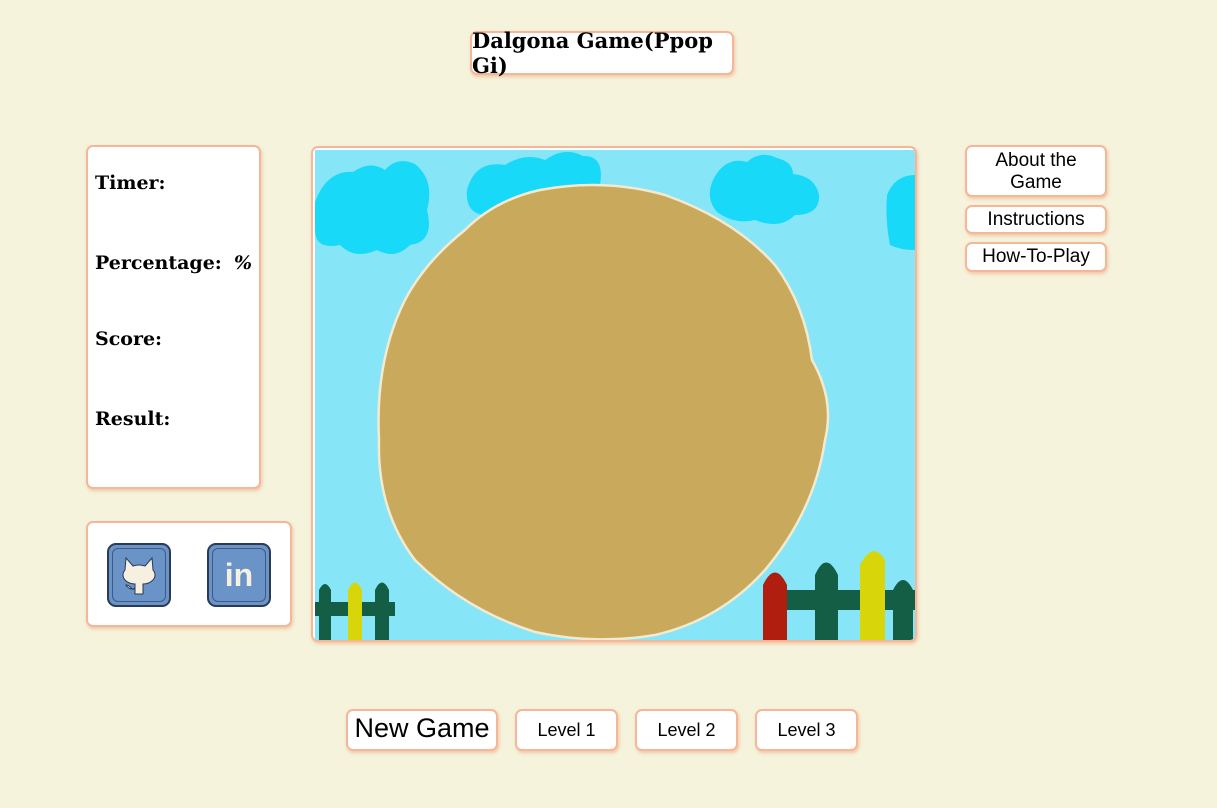 The width and height of the screenshot is (1217, 808). Describe the element at coordinates (602, 53) in the screenshot. I see `page-title: Dalgona Game(Ppop Gi)` at that location.